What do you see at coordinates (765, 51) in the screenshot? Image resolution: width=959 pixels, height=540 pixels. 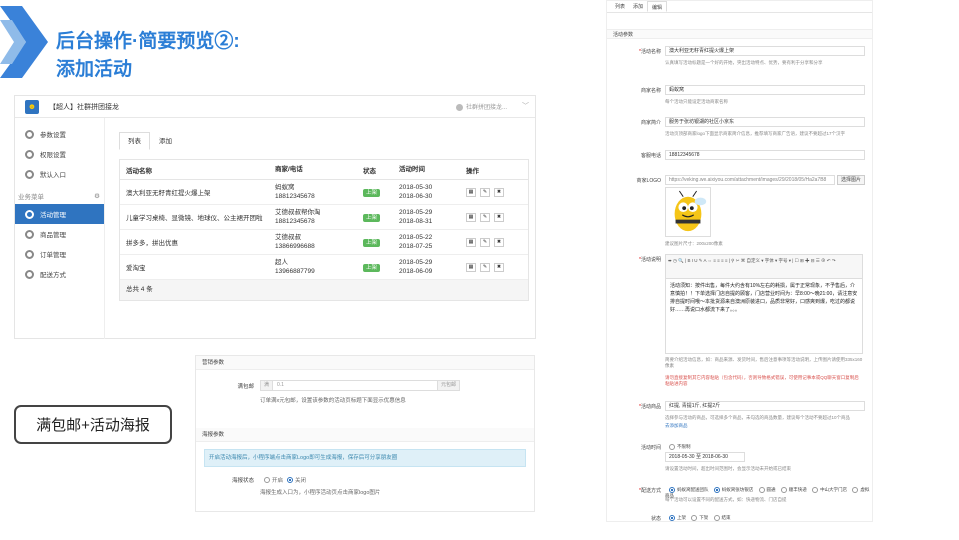 I see `activity-name-field: 澳大利亚无籽青红提火爆上架` at bounding box center [765, 51].